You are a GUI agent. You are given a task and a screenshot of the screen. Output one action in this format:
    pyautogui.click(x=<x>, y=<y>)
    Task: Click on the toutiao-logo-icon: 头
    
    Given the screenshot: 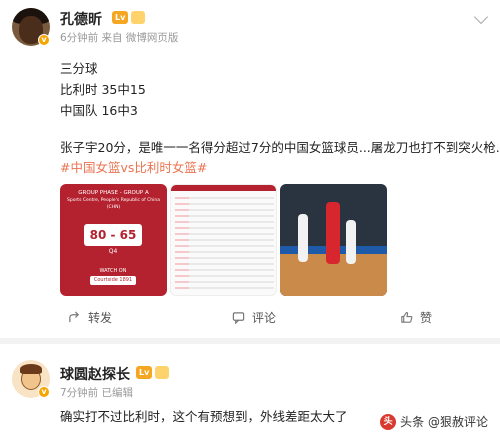 What is the action you would take?
    pyautogui.click(x=388, y=421)
    